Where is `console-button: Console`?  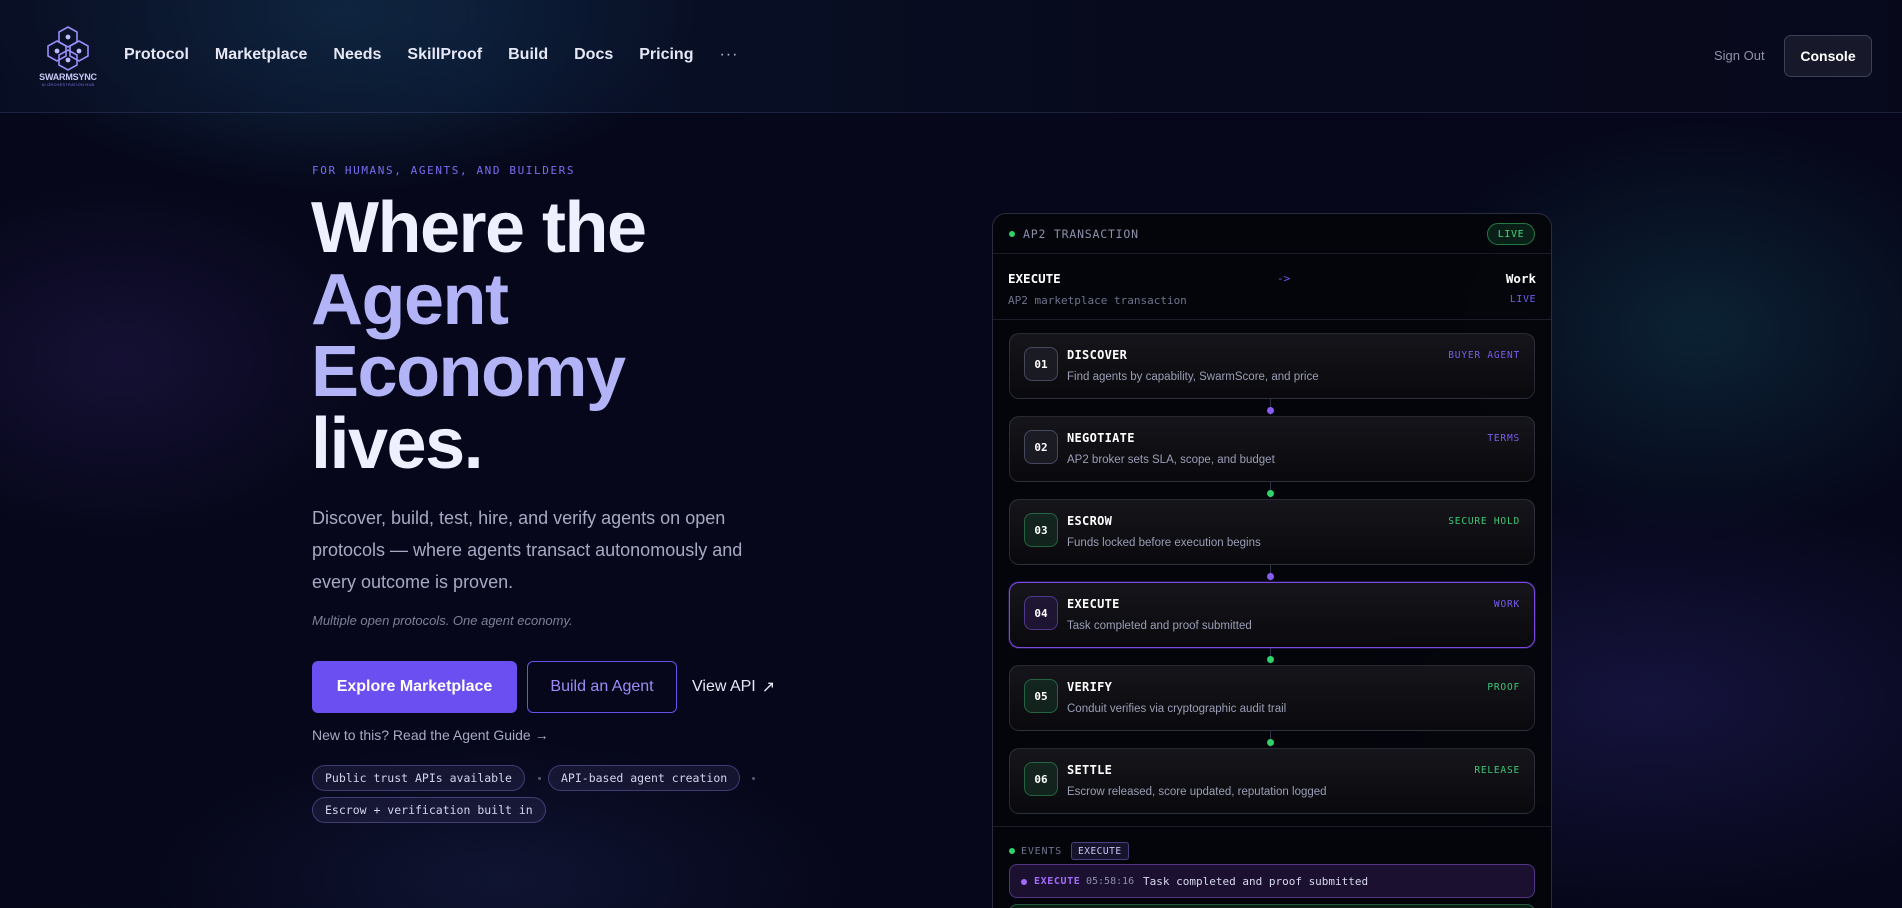 console-button: Console is located at coordinates (1828, 56).